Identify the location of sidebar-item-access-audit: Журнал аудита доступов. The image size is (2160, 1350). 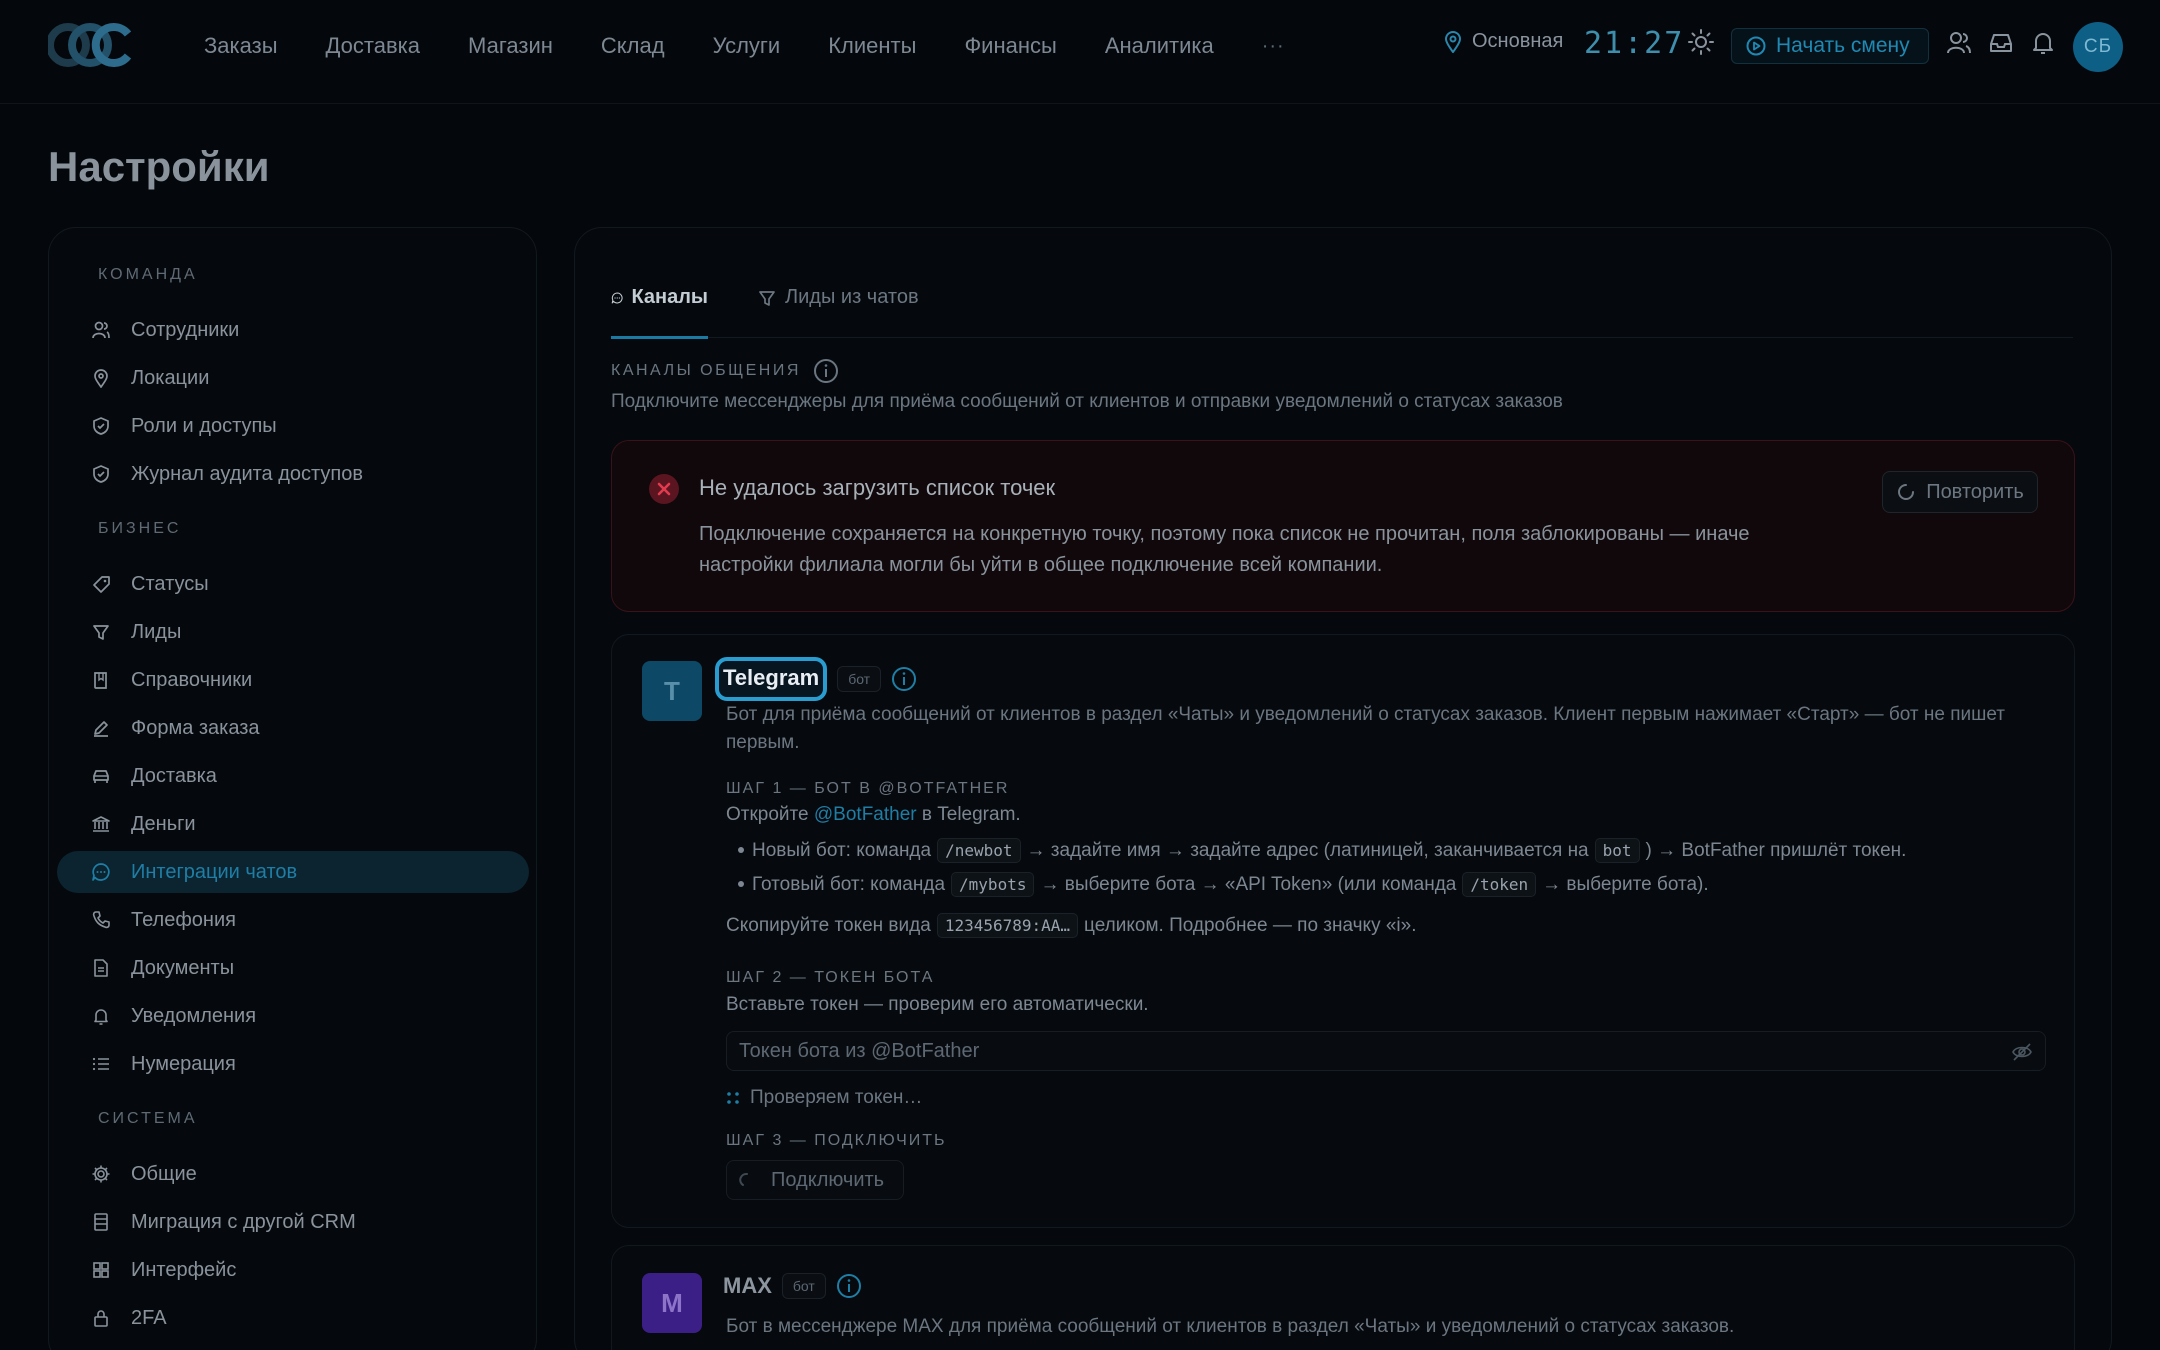
(293, 474).